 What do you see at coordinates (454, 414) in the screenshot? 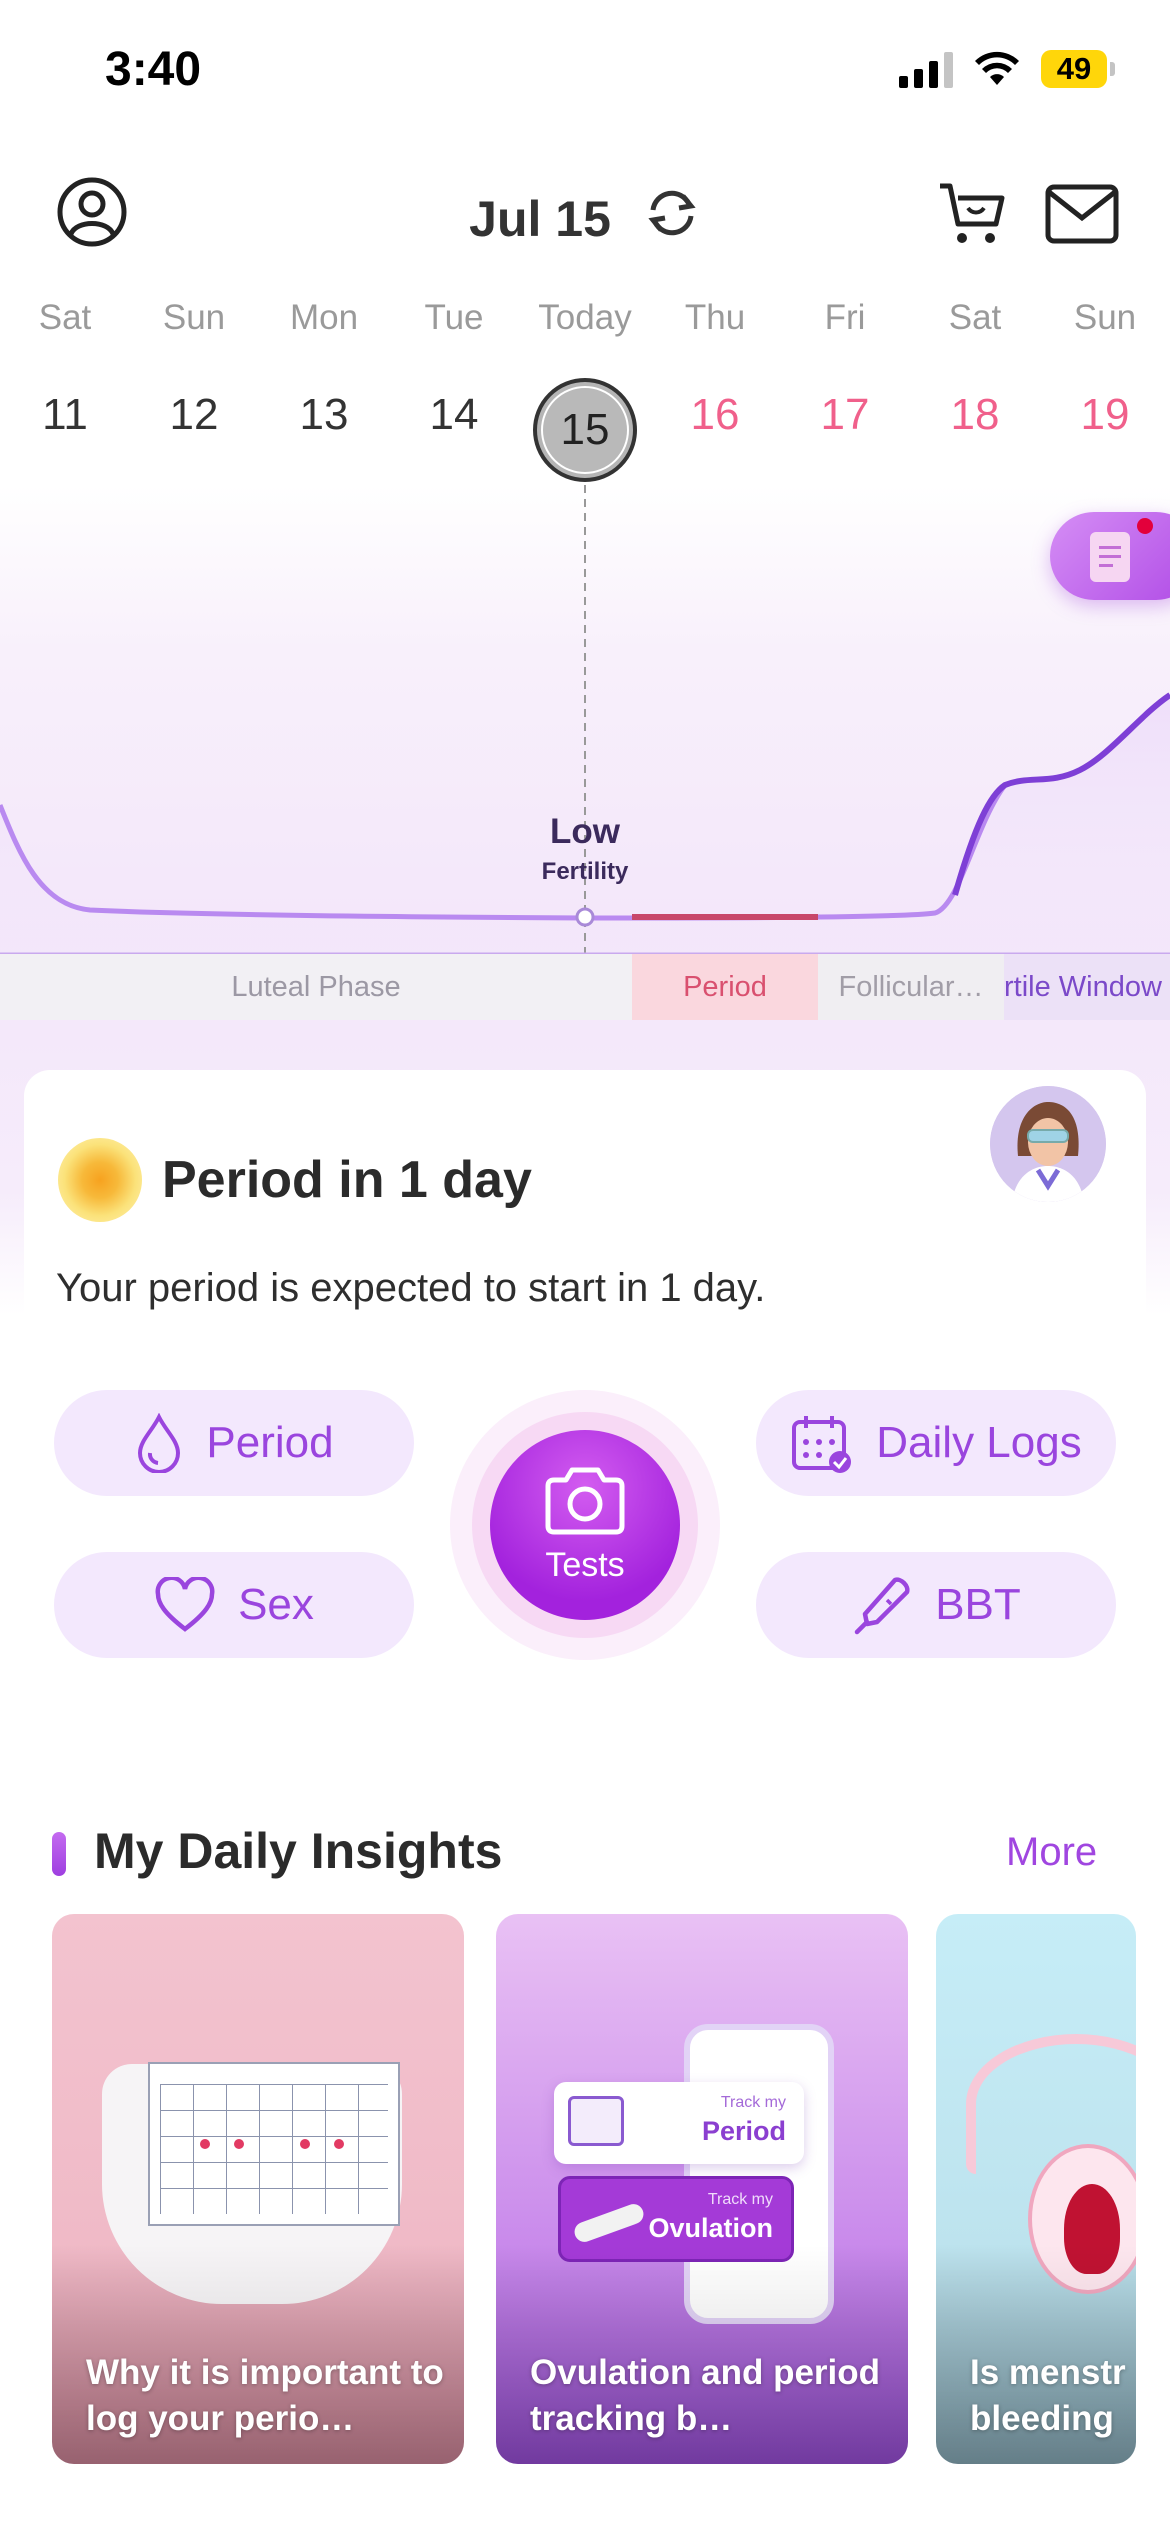
I see `day-number: 14` at bounding box center [454, 414].